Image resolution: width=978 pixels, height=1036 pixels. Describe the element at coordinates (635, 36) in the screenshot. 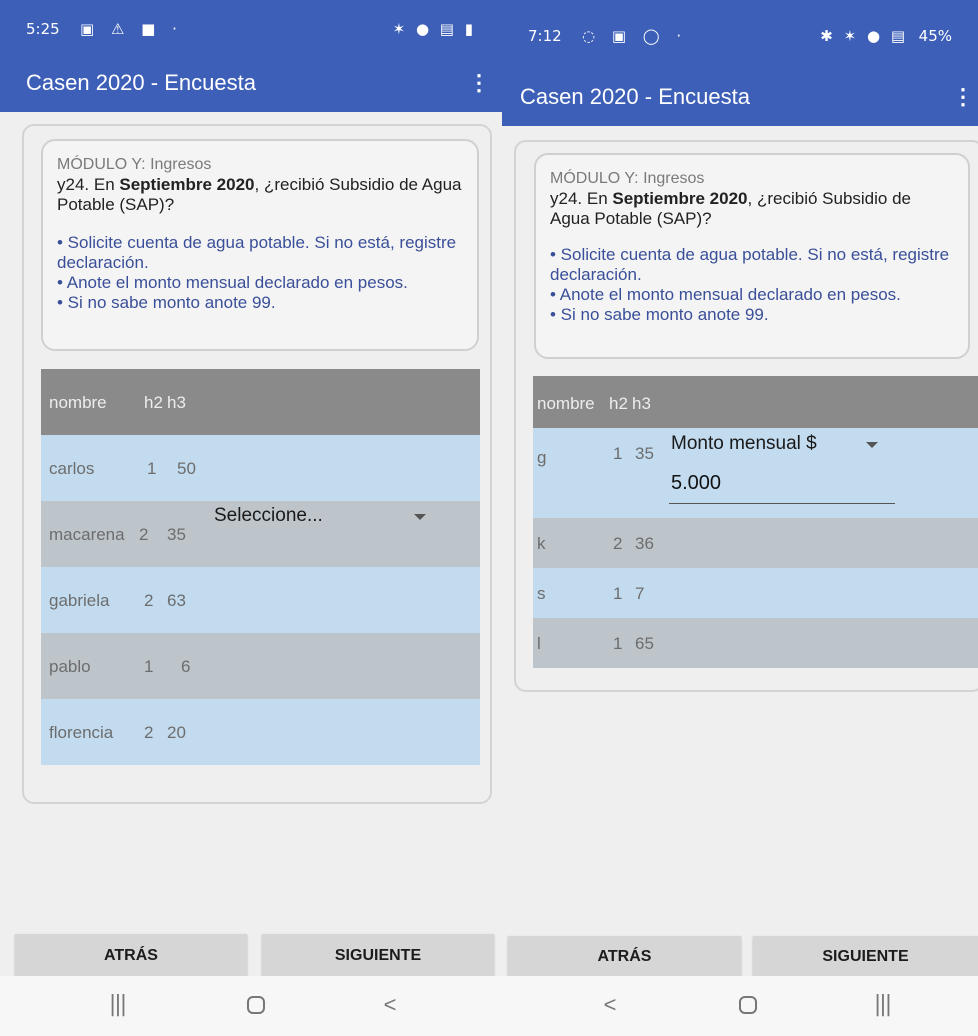

I see `notification-icons: ◌ ▣ ◯ ·` at that location.